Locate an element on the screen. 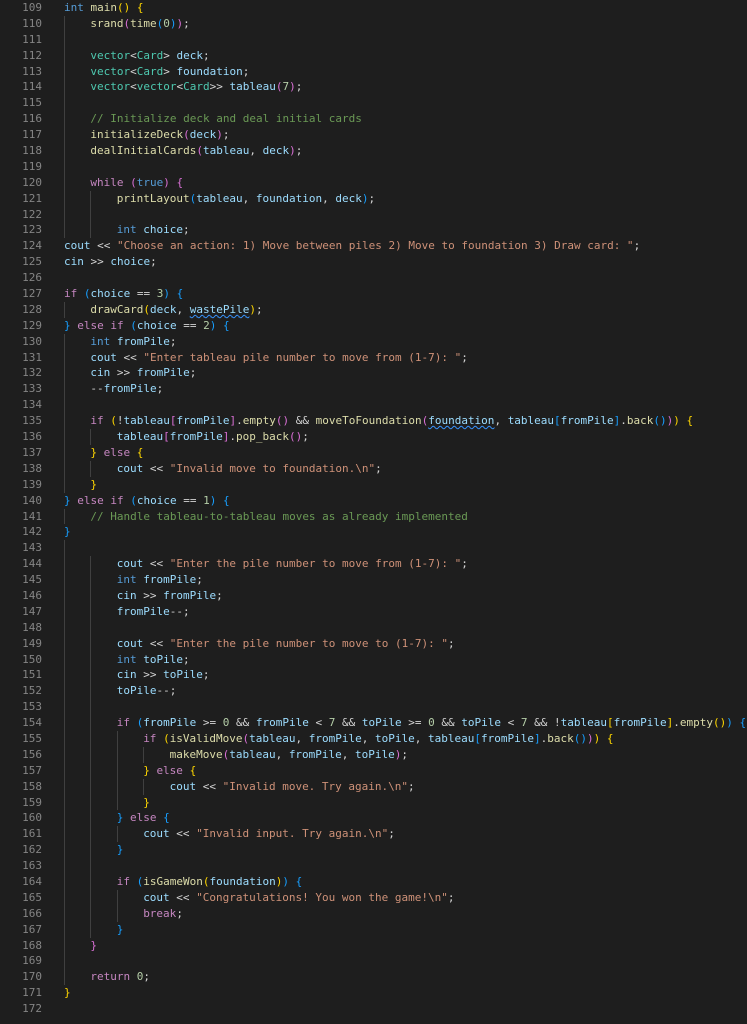  code-token: ; is located at coordinates (299, 87).